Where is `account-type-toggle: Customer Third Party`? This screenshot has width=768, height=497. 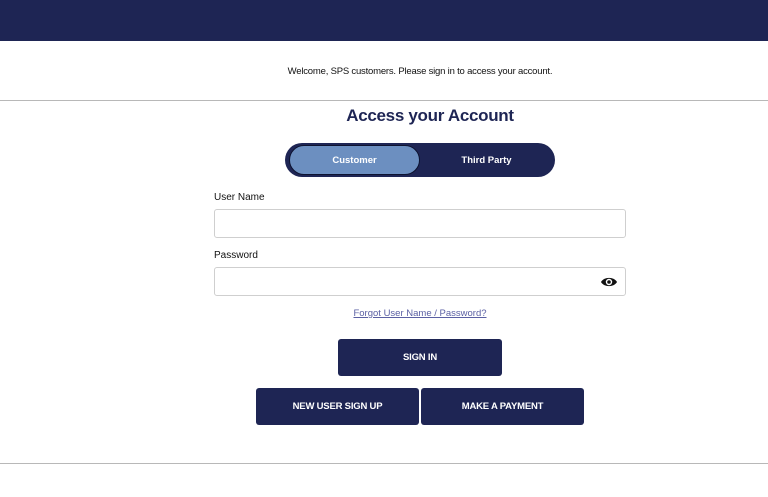 account-type-toggle: Customer Third Party is located at coordinates (420, 160).